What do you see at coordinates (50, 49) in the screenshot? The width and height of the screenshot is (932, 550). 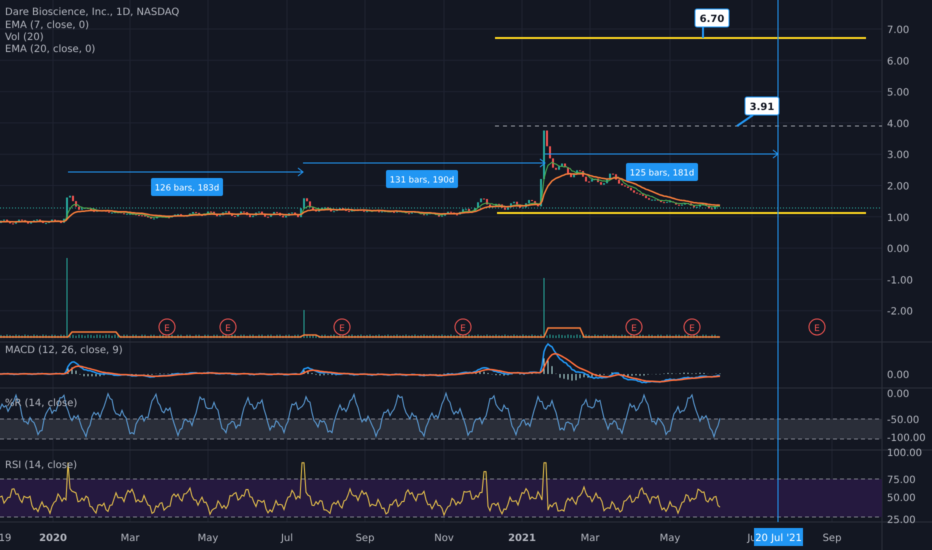 I see `indicator-label: EMA (20, close, 0)` at bounding box center [50, 49].